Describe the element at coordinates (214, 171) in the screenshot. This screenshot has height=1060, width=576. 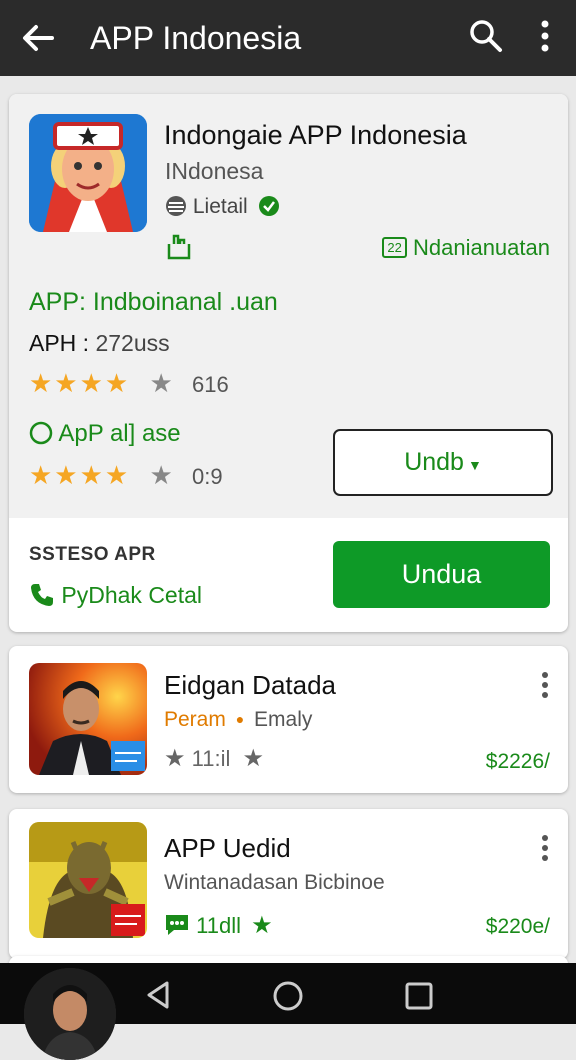
I see `app-developer: INdonesa` at that location.